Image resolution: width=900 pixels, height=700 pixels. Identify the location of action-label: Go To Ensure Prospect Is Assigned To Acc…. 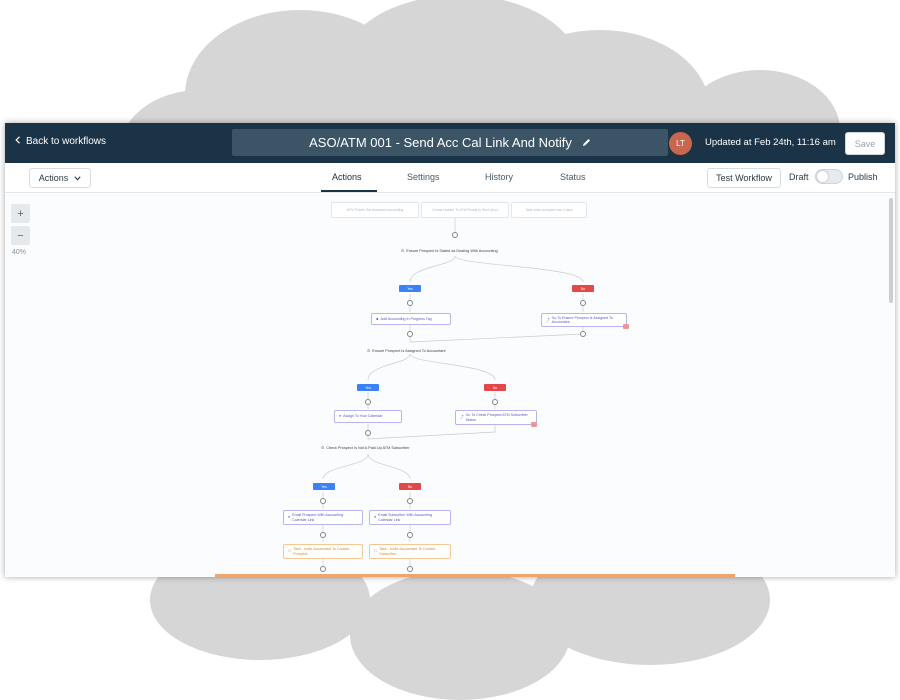
(582, 319).